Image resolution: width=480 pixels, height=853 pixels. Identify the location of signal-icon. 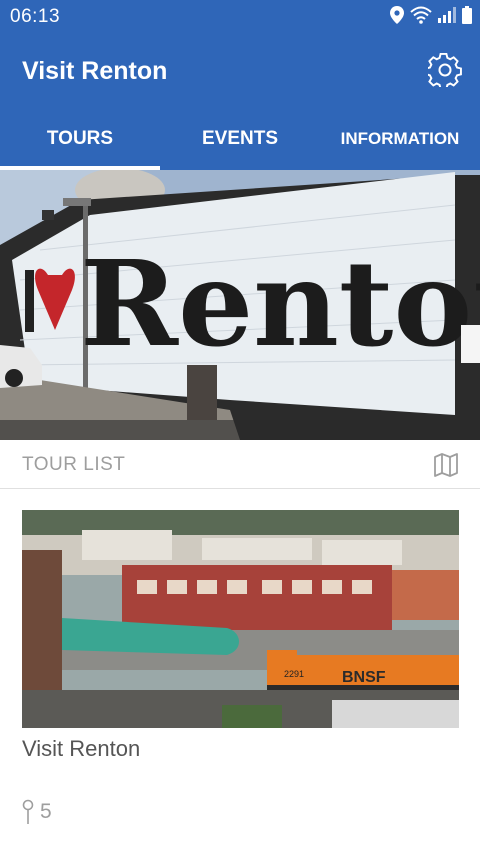
(447, 15).